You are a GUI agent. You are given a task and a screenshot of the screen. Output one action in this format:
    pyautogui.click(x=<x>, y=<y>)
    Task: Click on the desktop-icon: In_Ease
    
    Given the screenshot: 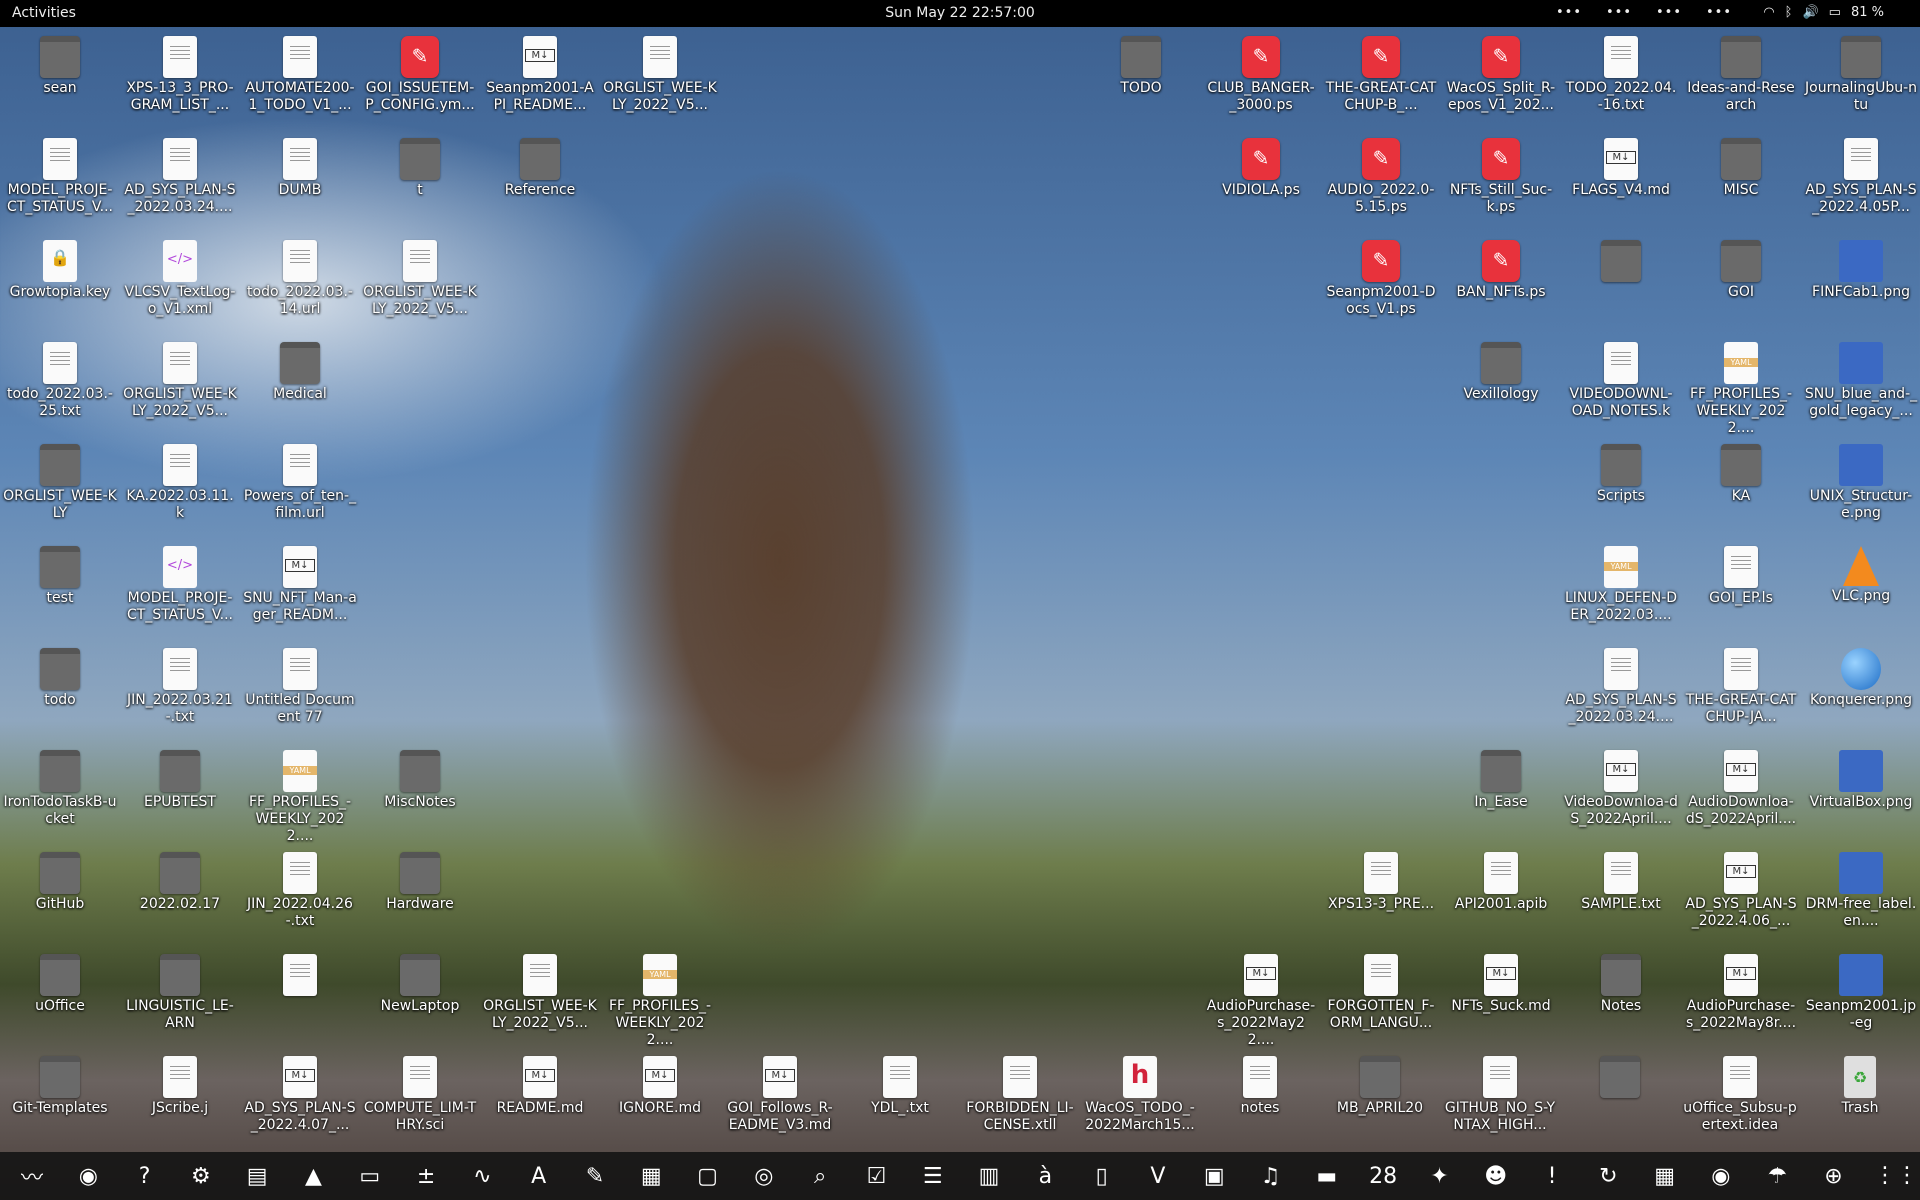 What is the action you would take?
    pyautogui.click(x=1501, y=777)
    